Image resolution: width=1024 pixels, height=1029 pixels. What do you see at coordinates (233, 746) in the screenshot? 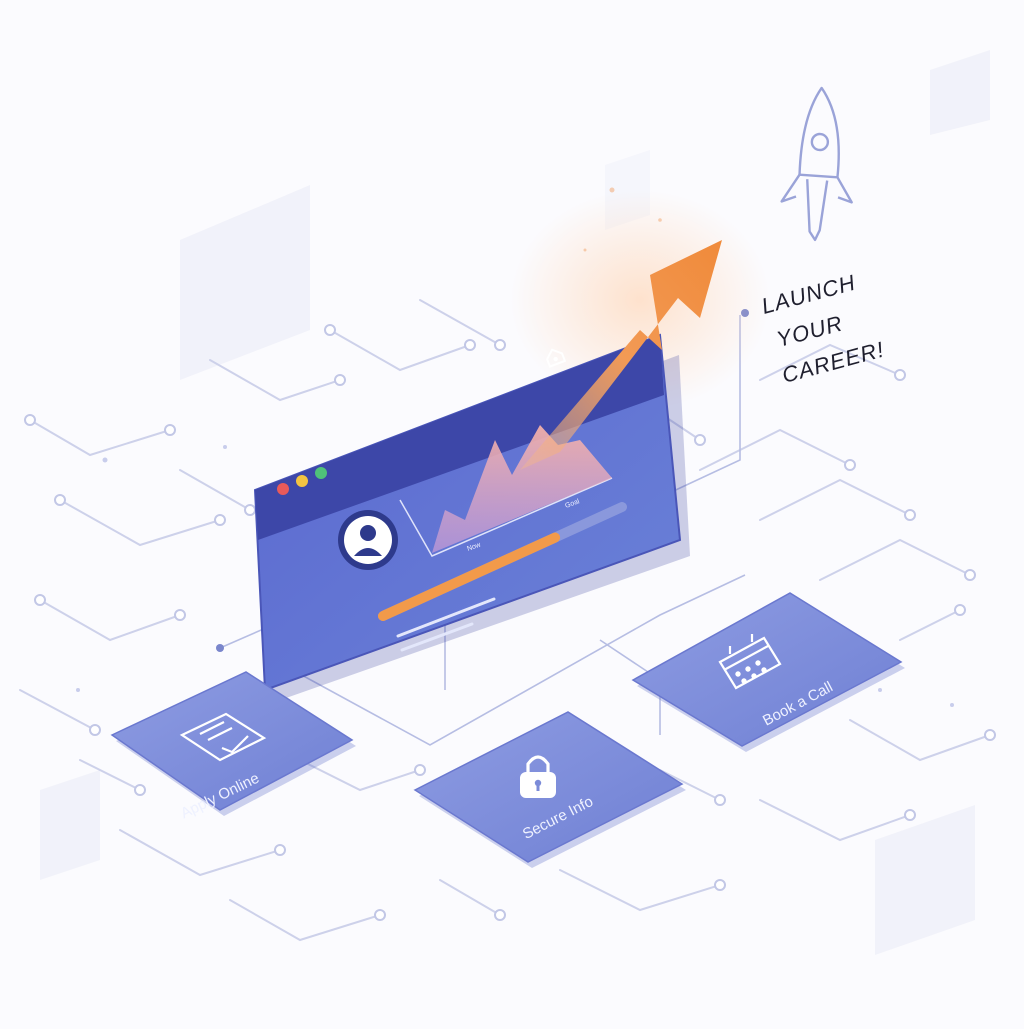
I see `apply-online-tile: Apply Online` at bounding box center [233, 746].